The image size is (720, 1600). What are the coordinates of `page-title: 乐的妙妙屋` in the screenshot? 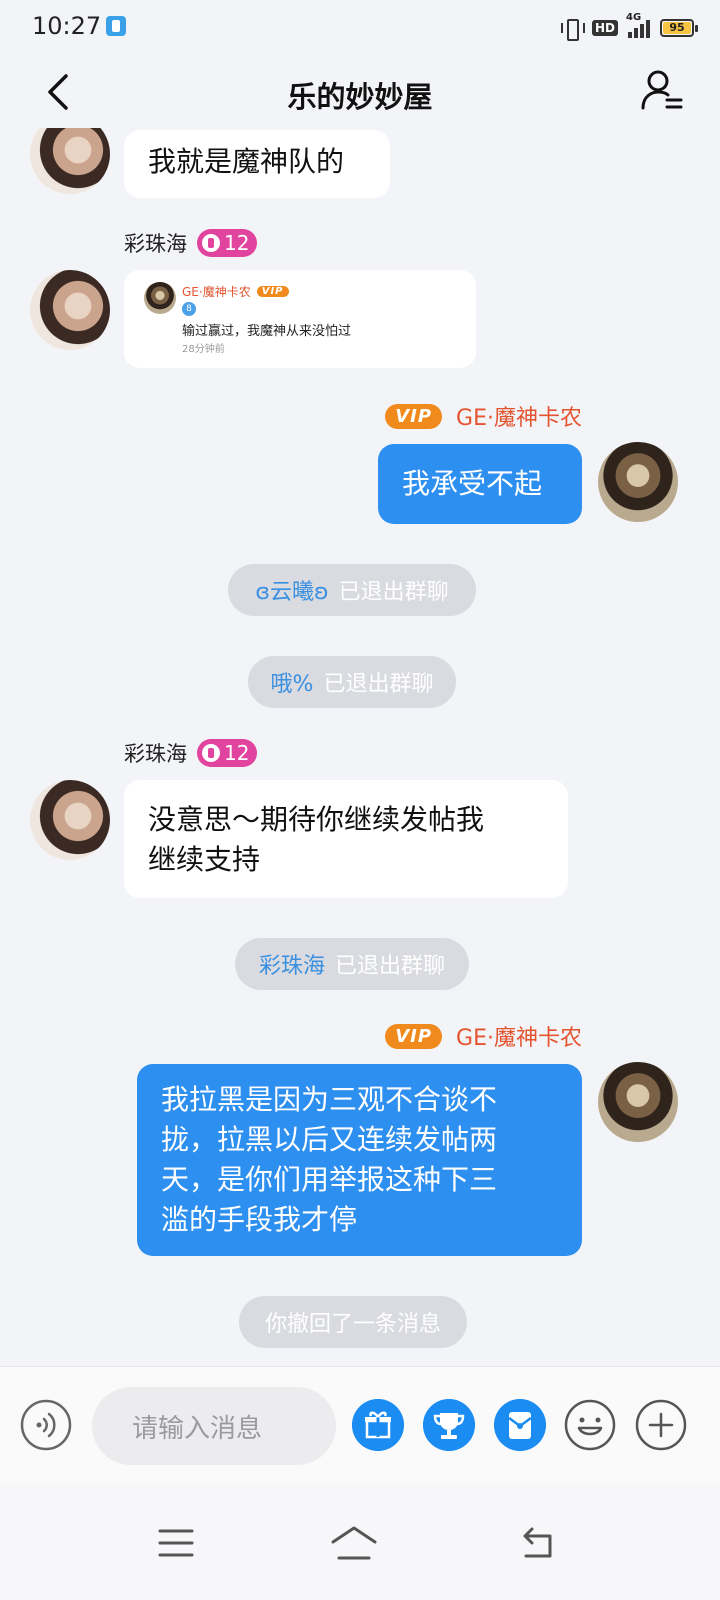 It's located at (360, 97).